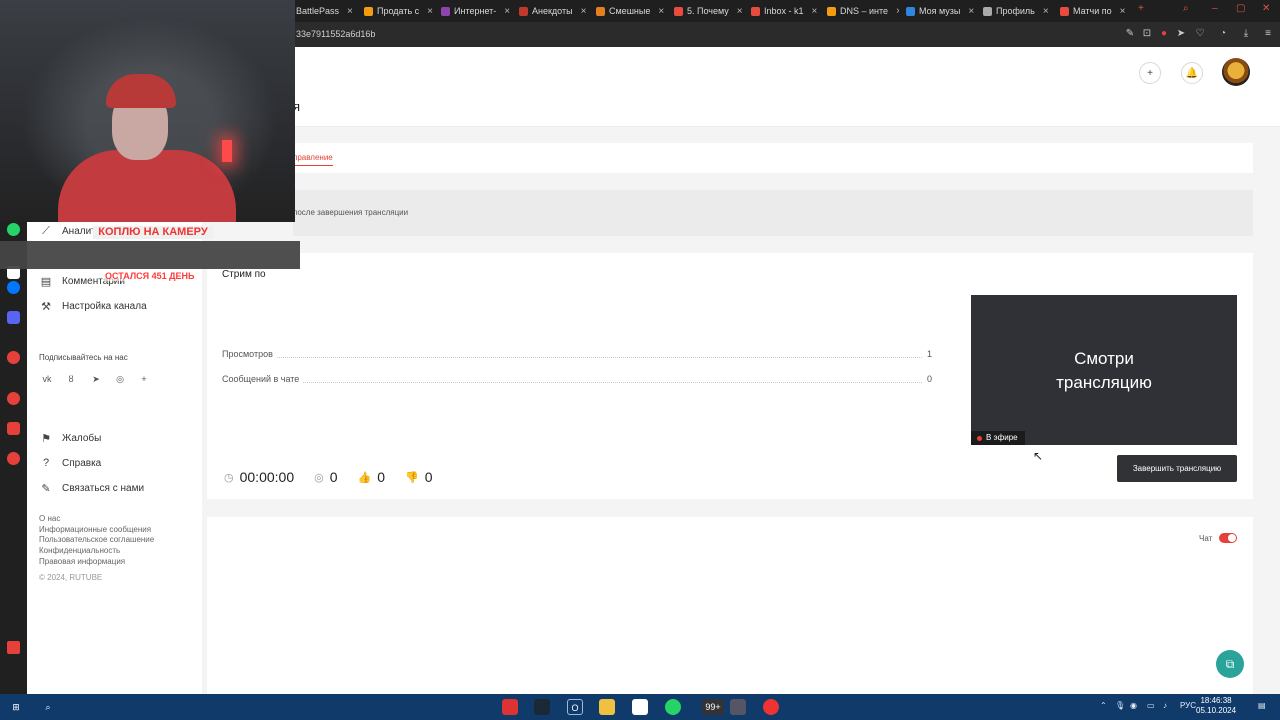  I want to click on steam-icon, so click(542, 707).